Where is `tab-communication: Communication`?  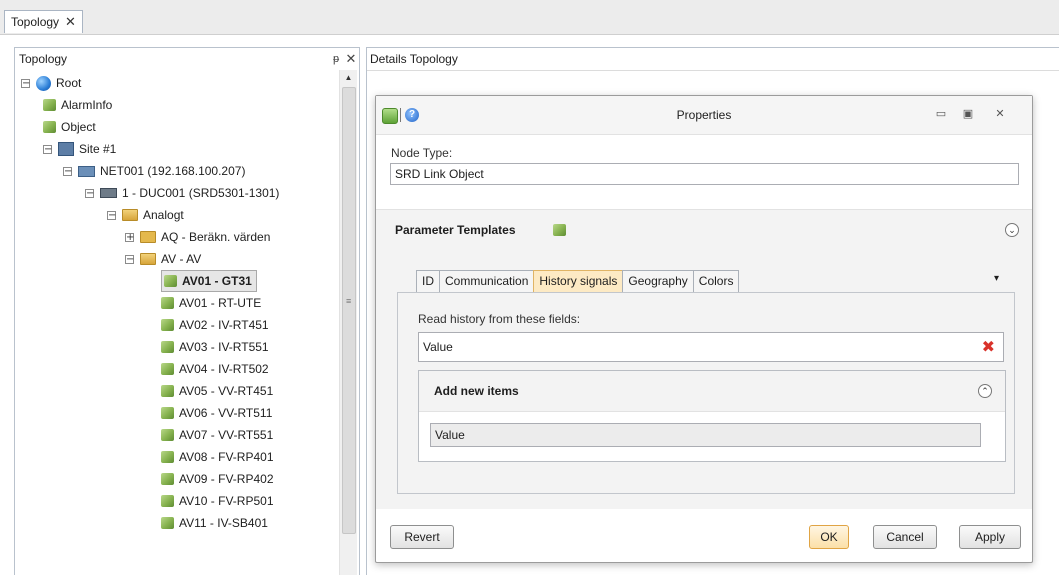
tab-communication: Communication is located at coordinates (487, 281).